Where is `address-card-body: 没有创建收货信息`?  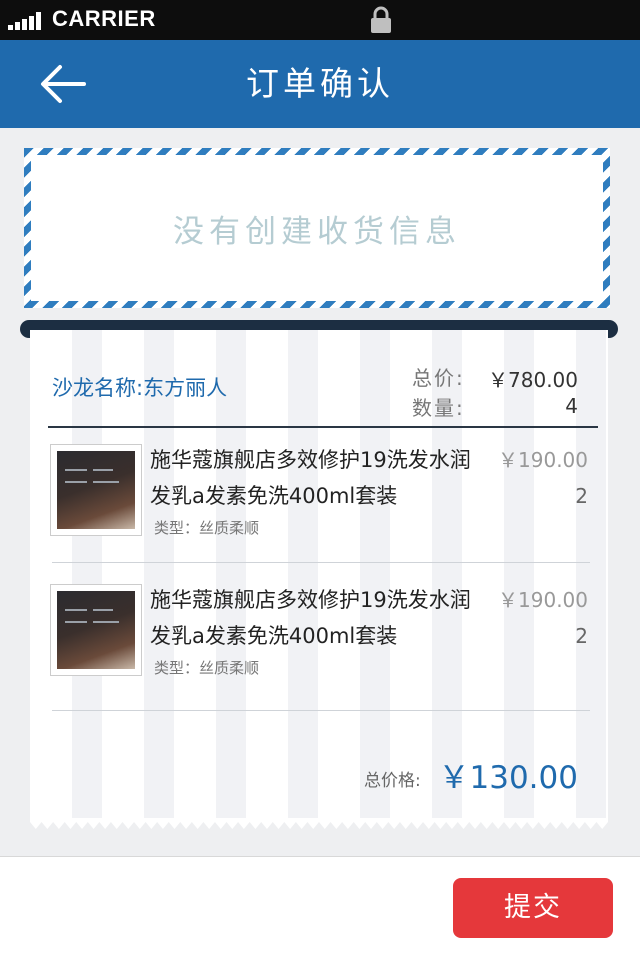
address-card-body: 没有创建收货信息 is located at coordinates (317, 228).